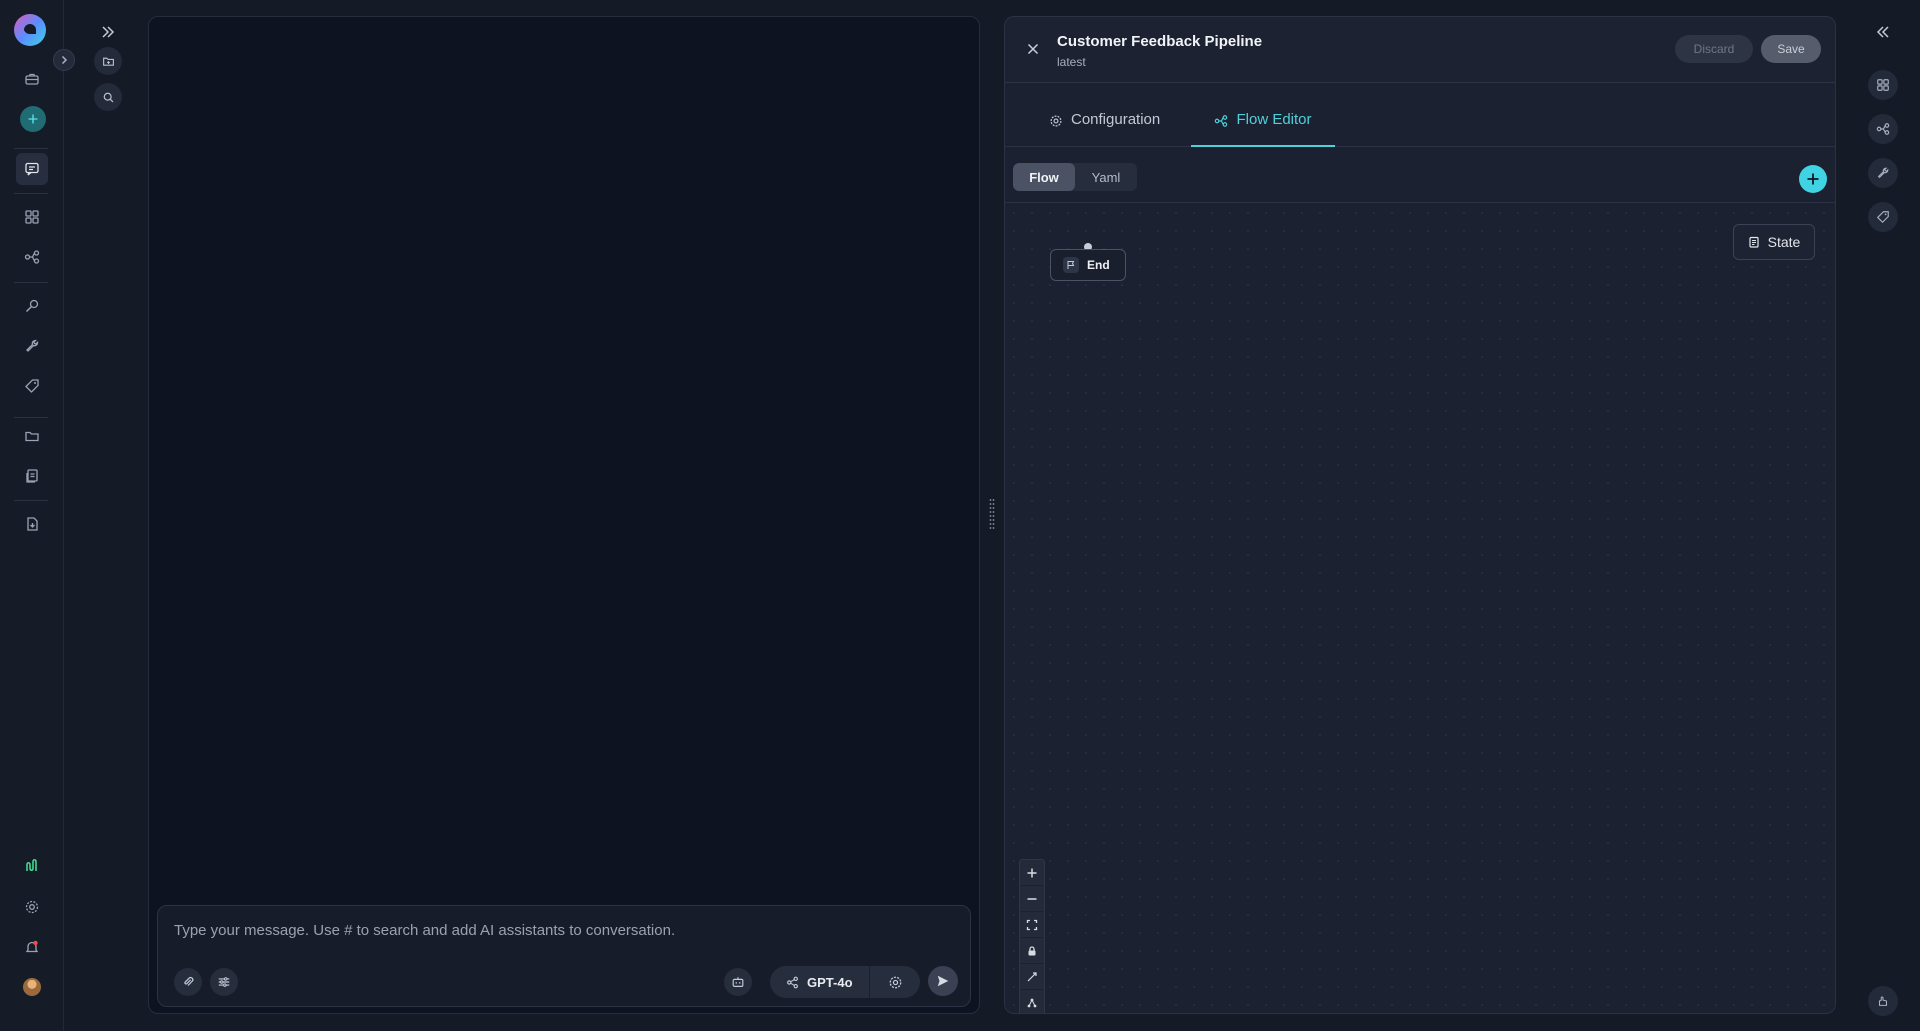  I want to click on assistant-hand-icon, so click(1883, 1001).